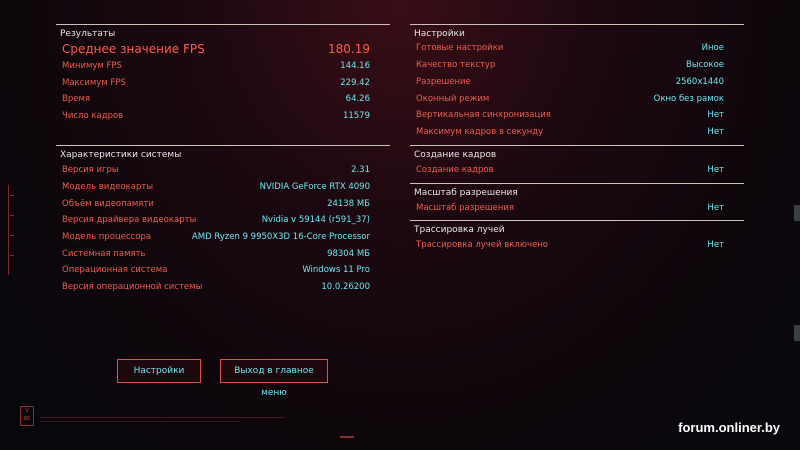 The width and height of the screenshot is (800, 450). Describe the element at coordinates (355, 83) in the screenshot. I see `row-value: 229.42` at that location.